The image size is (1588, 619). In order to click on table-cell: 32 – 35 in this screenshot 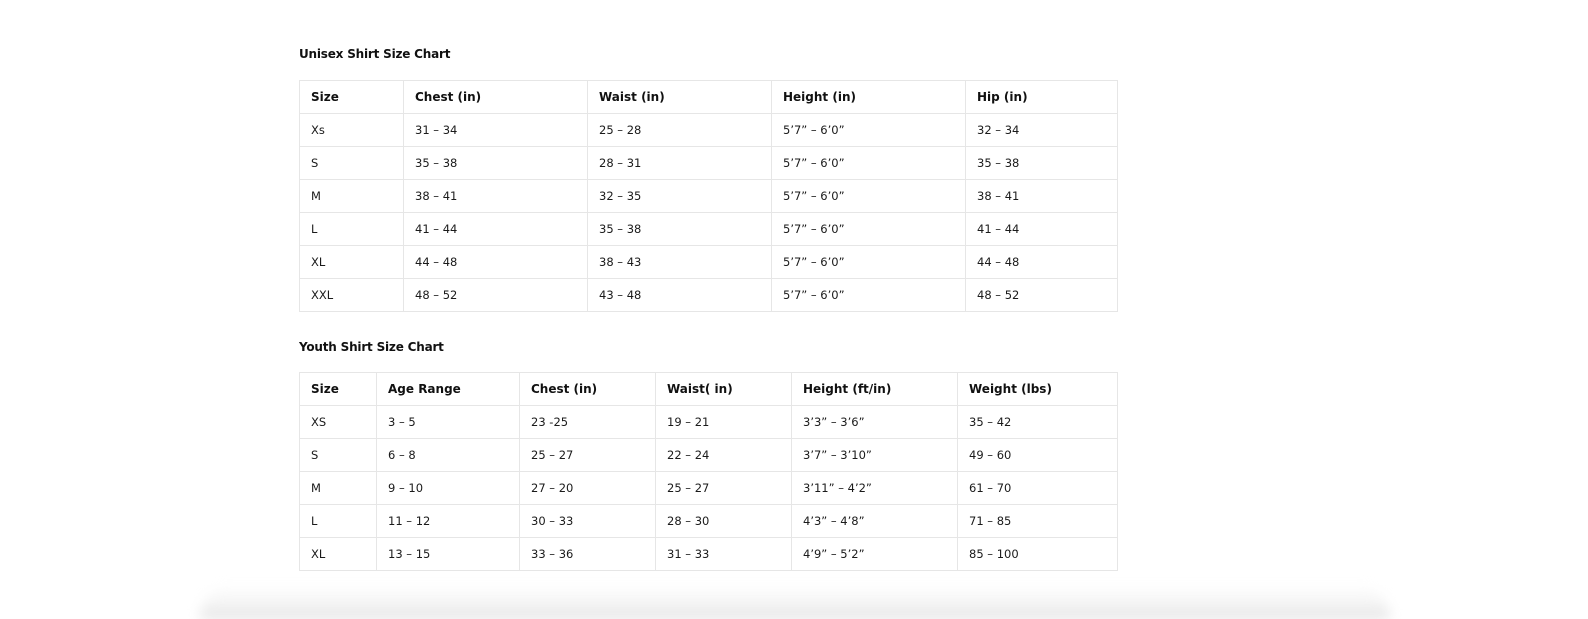, I will do `click(679, 196)`.